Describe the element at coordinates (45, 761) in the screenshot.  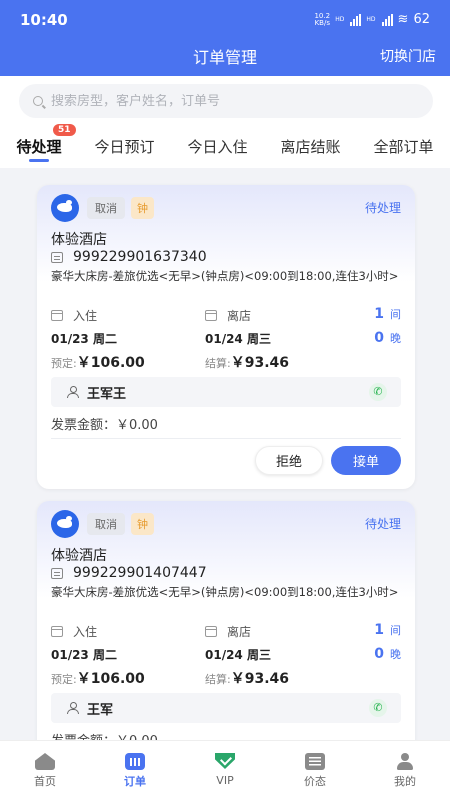
I see `home-icon` at that location.